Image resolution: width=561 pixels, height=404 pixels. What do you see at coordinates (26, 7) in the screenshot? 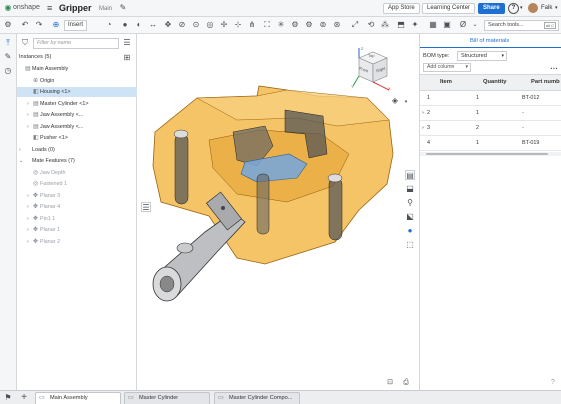
I see `app-logo: onshape` at bounding box center [26, 7].